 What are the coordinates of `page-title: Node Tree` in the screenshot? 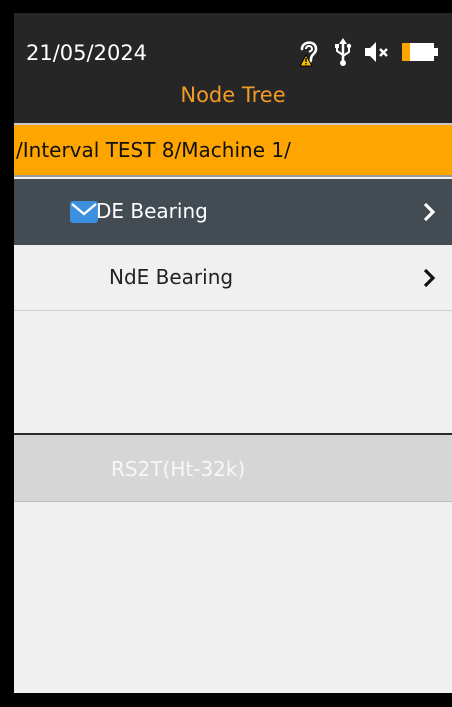 It's located at (233, 95).